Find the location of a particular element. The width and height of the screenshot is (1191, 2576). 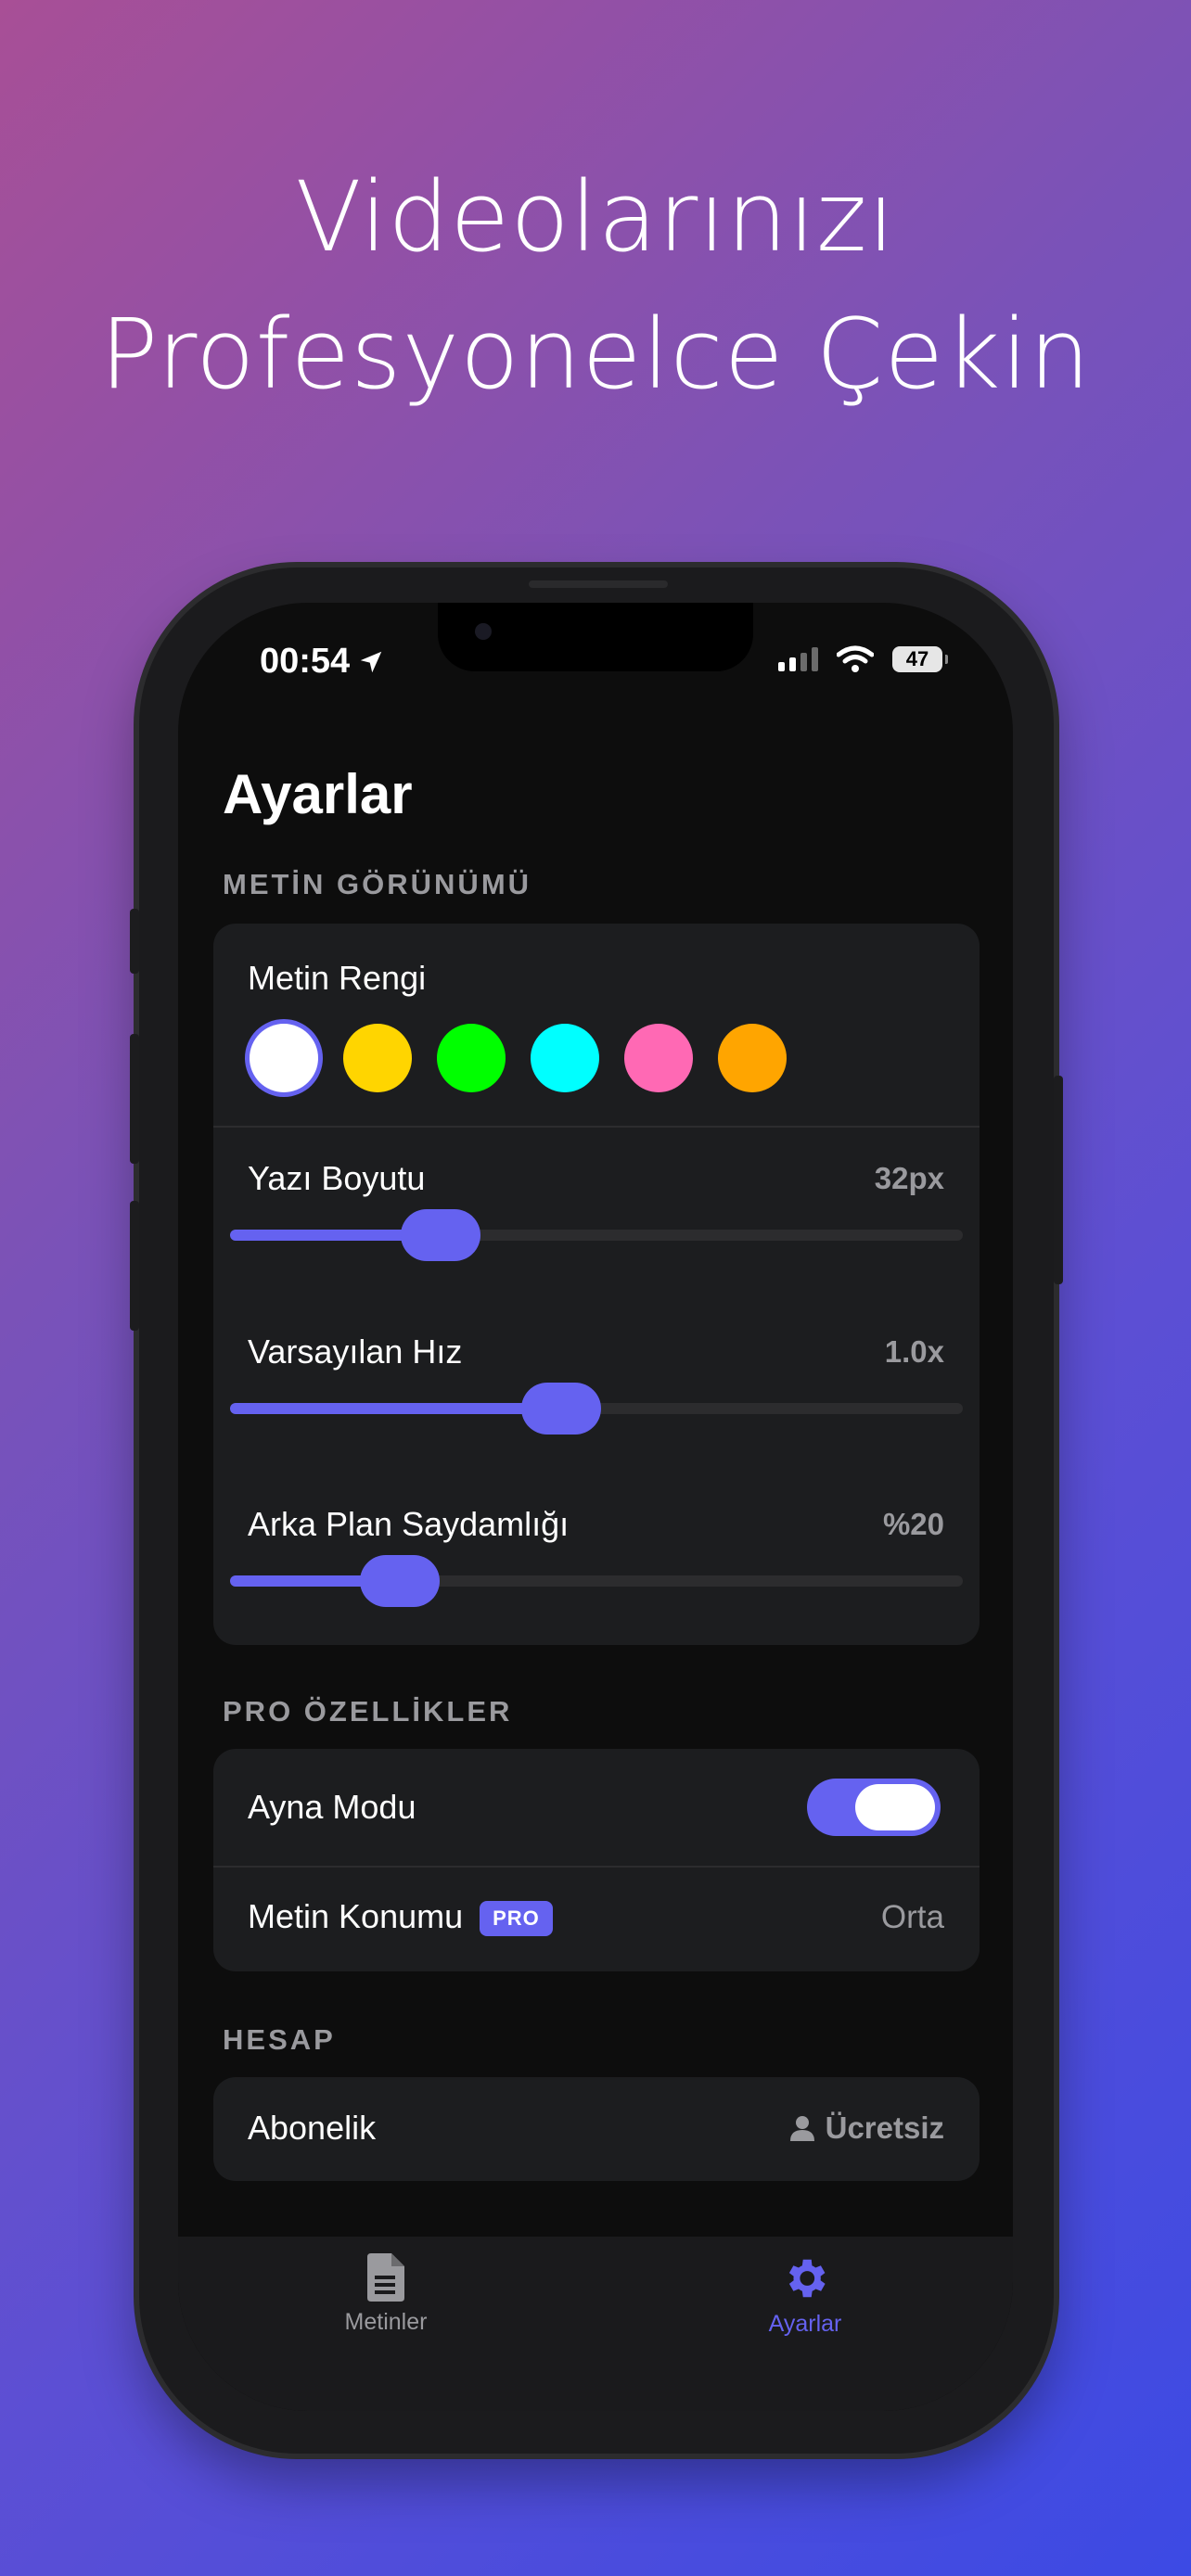

tab-label: Ayarlar is located at coordinates (805, 2324).